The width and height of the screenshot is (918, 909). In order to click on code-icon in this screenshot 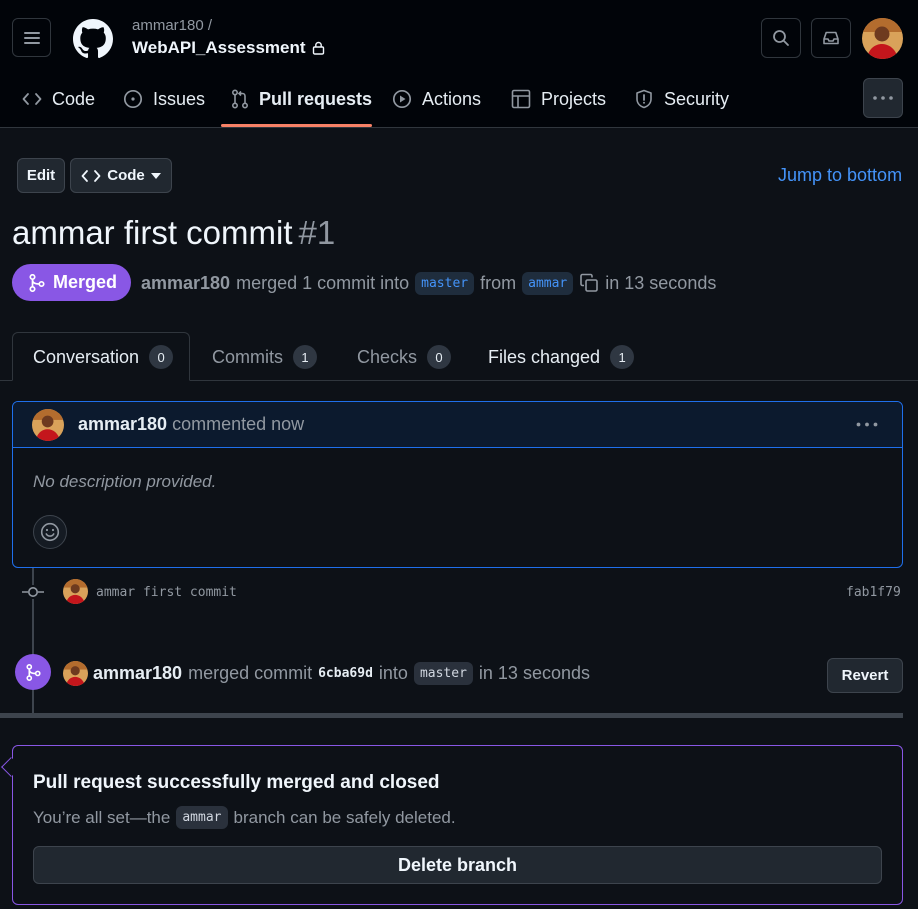, I will do `click(32, 99)`.